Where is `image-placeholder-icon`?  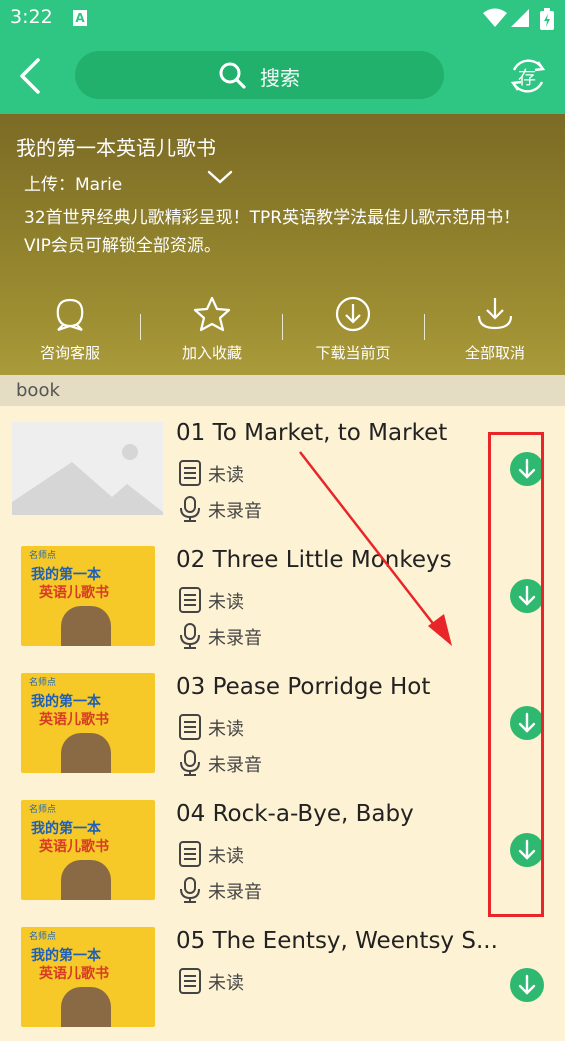
image-placeholder-icon is located at coordinates (87, 479).